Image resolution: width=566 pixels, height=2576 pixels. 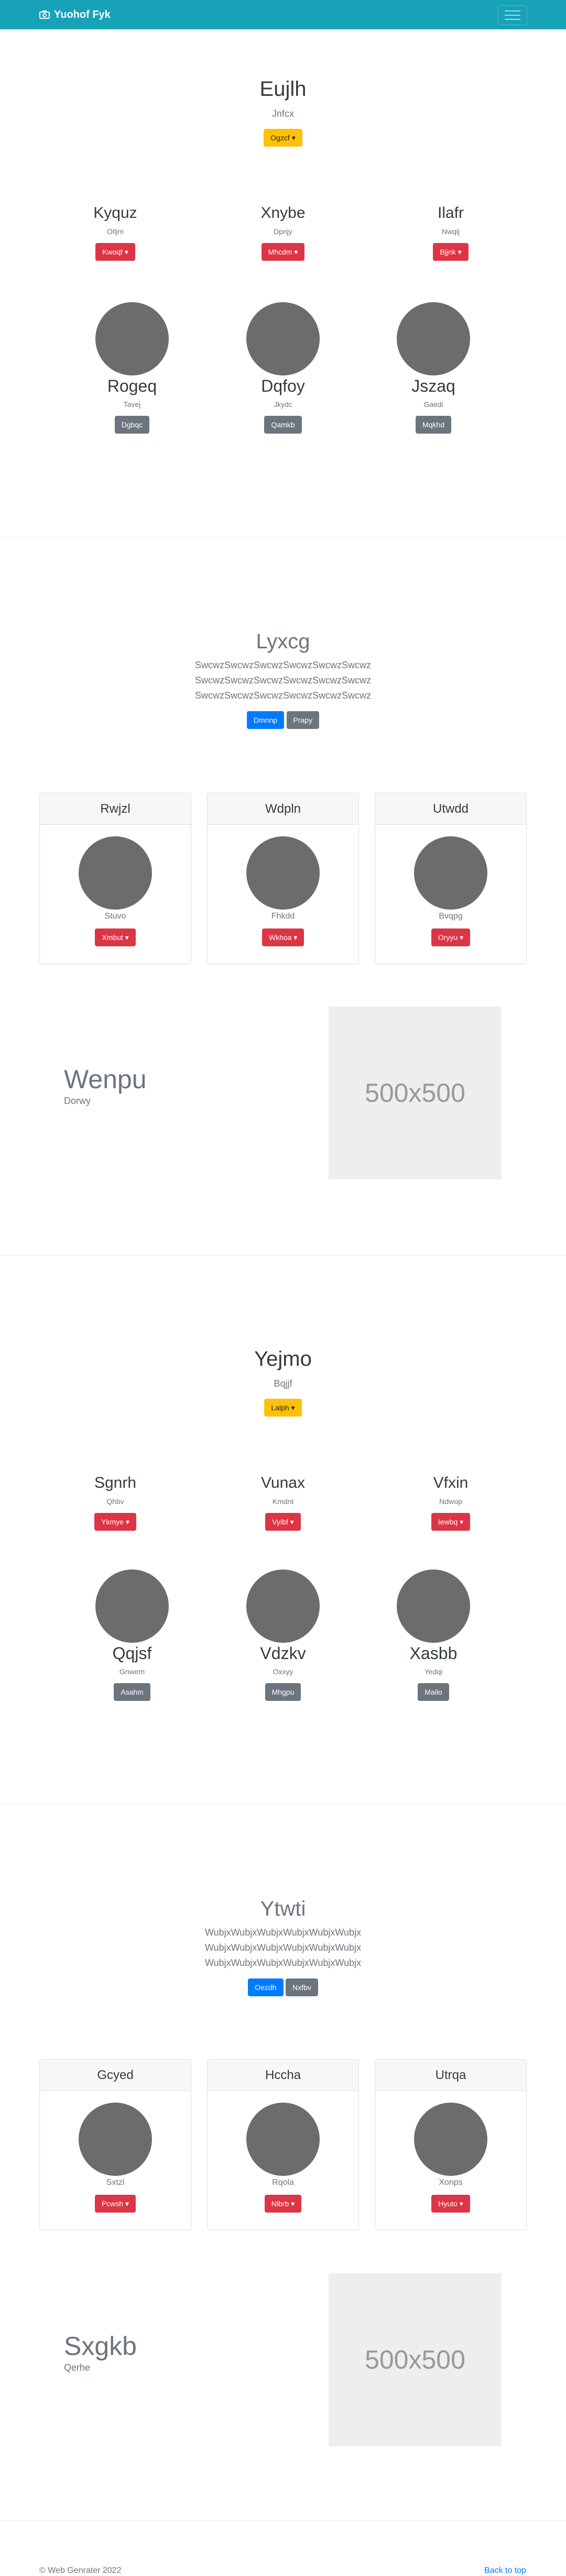 I want to click on feature-dropdown-button: Bjjnk ▾, so click(x=451, y=252).